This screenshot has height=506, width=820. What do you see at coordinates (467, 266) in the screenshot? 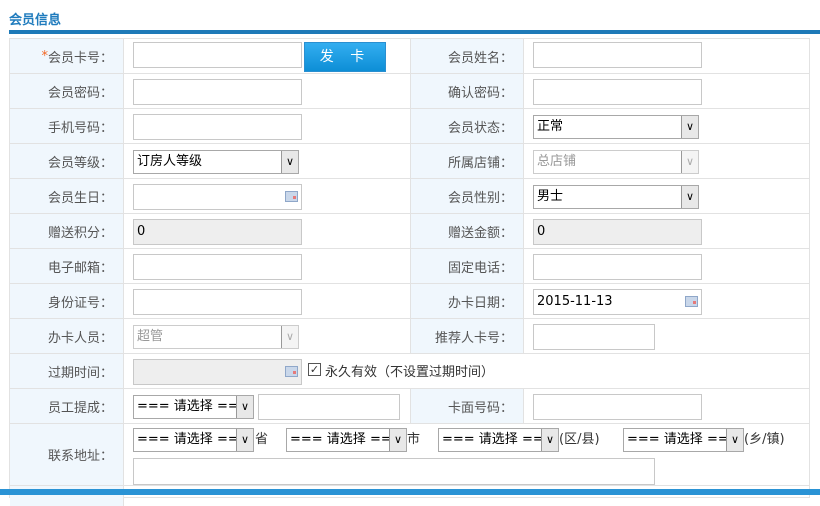
I see `phone-label: 固定电话：` at bounding box center [467, 266].